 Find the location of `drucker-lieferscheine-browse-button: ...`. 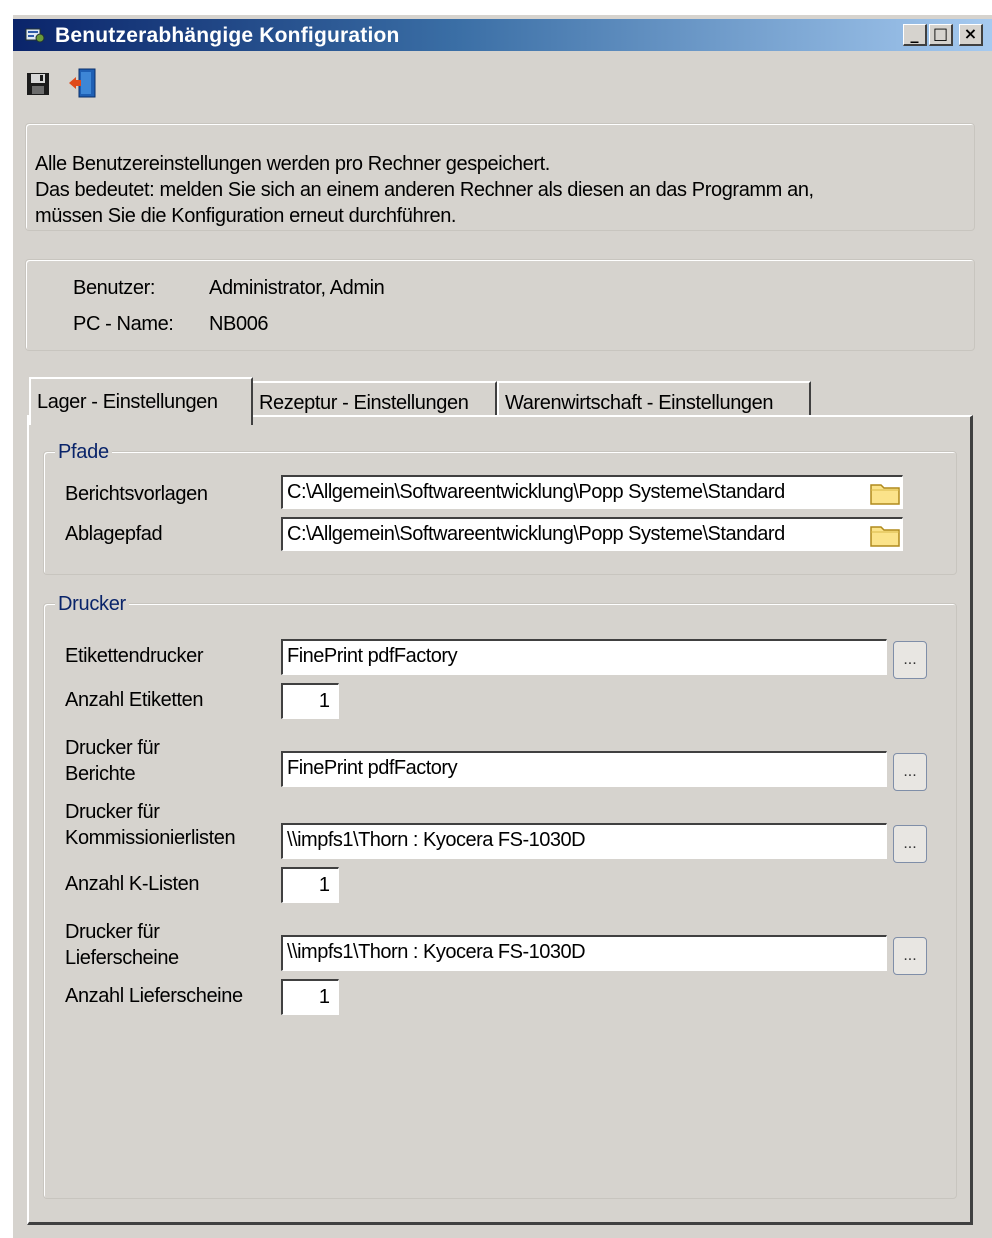

drucker-lieferscheine-browse-button: ... is located at coordinates (910, 956).